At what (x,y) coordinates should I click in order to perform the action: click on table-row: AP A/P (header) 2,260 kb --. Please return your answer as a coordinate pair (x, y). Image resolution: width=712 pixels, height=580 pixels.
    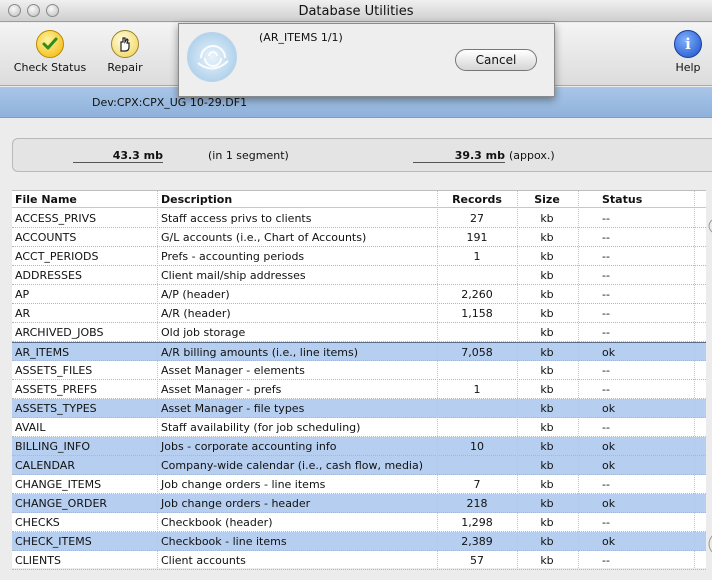
    Looking at the image, I should click on (359, 294).